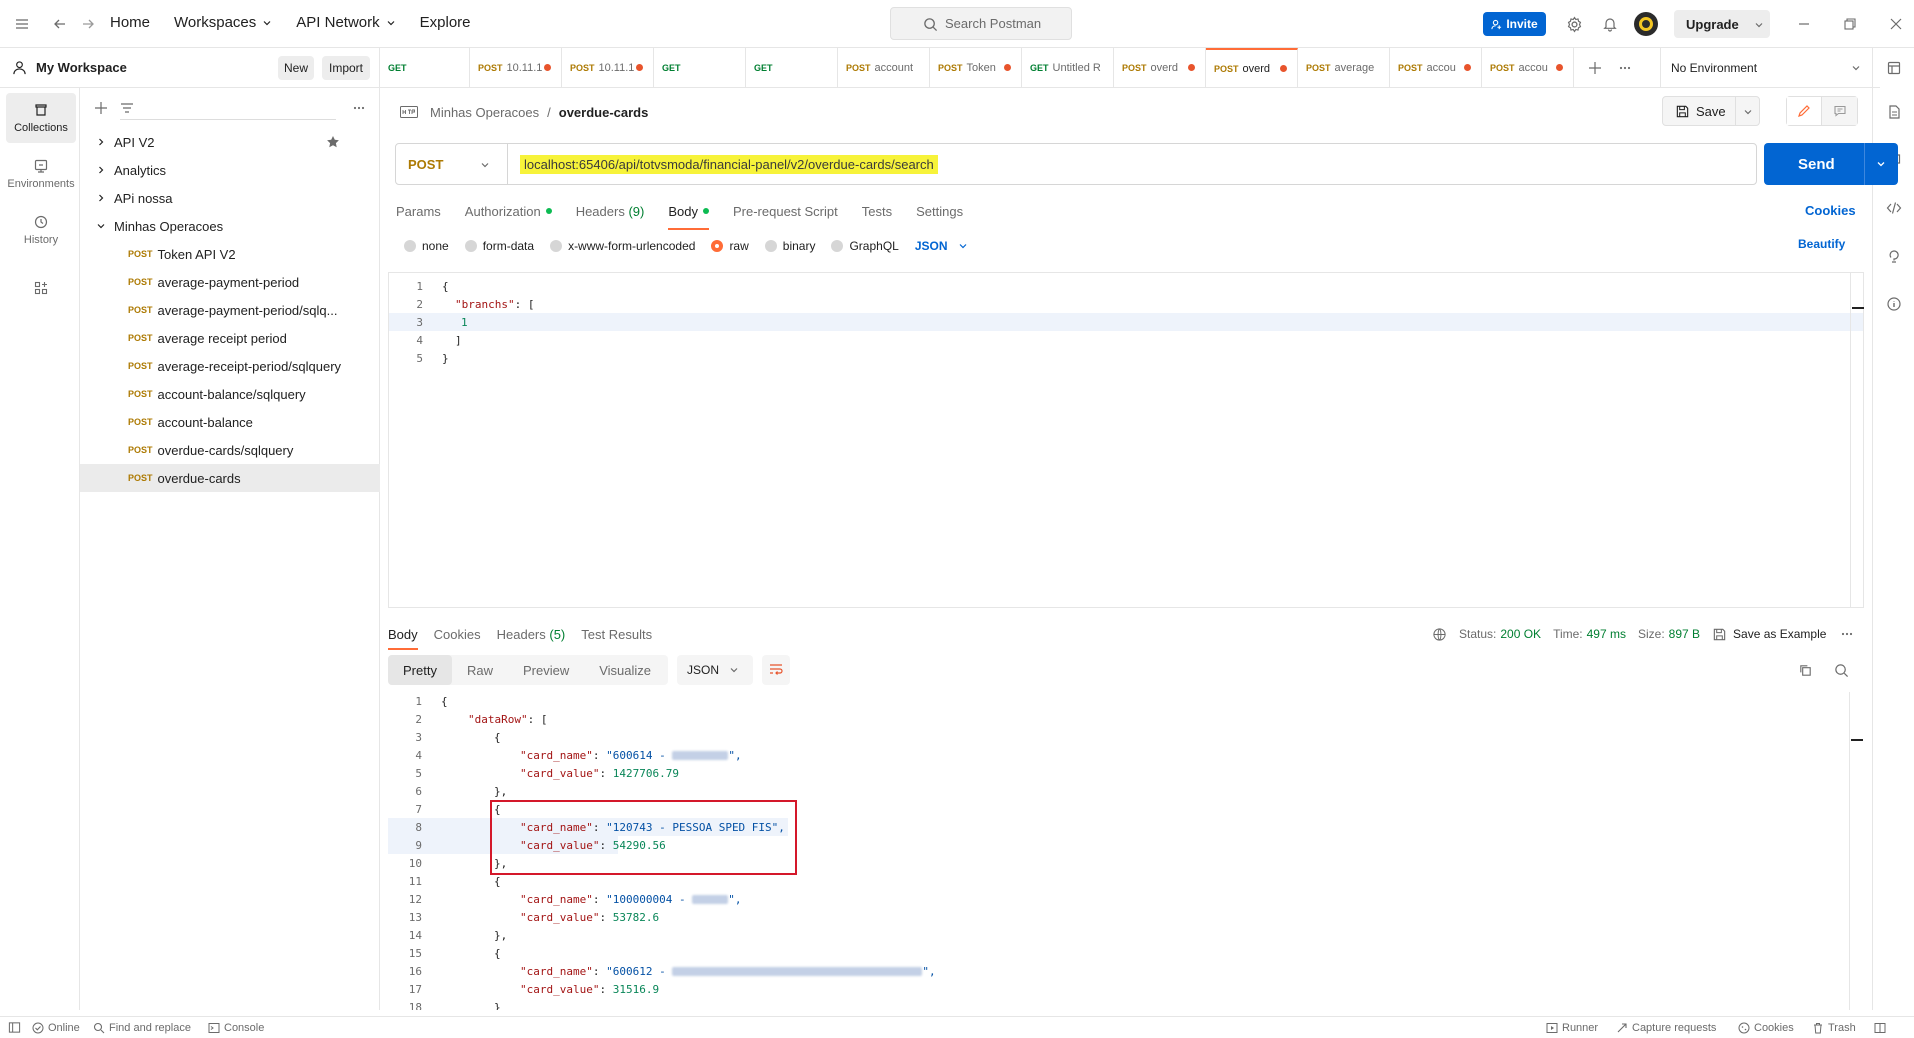 The width and height of the screenshot is (1914, 1038). Describe the element at coordinates (418, 211) in the screenshot. I see `tab-params: Params` at that location.